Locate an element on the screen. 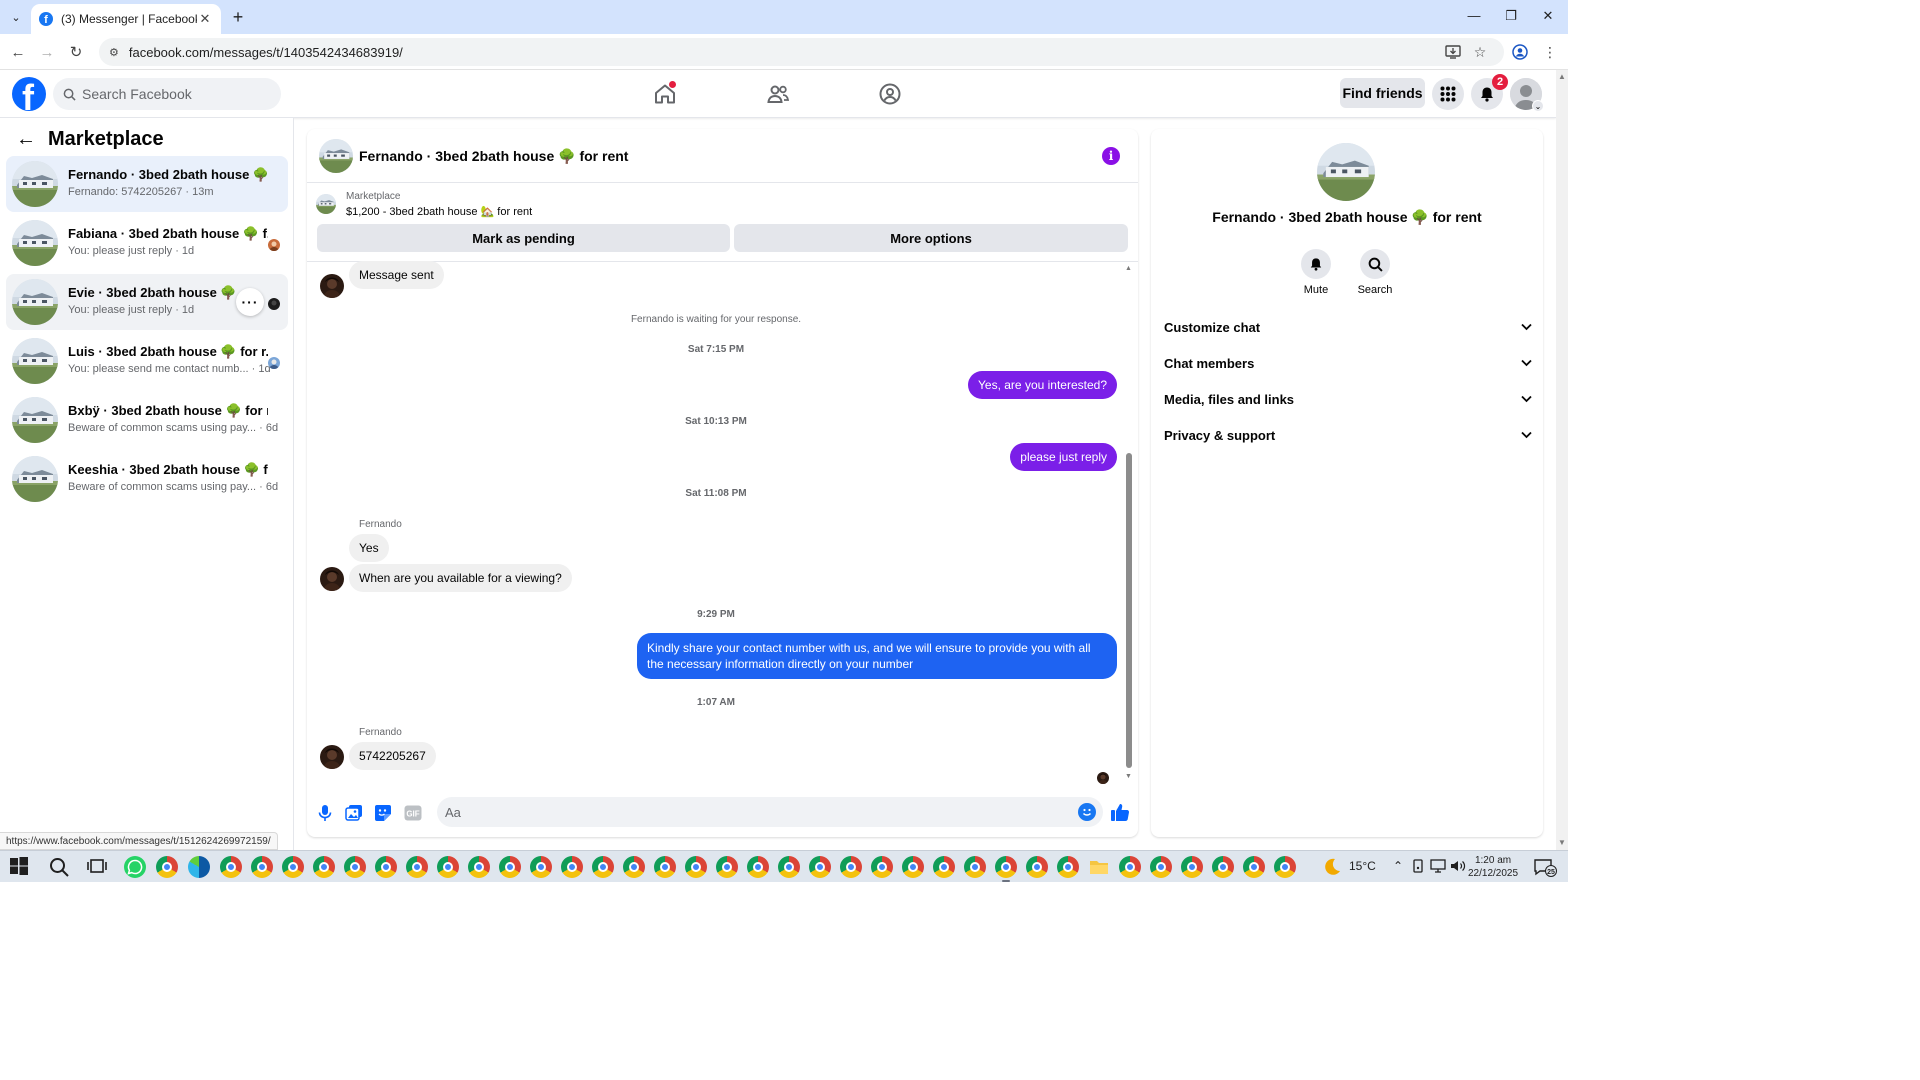  photo-gallery-icon is located at coordinates (354, 813).